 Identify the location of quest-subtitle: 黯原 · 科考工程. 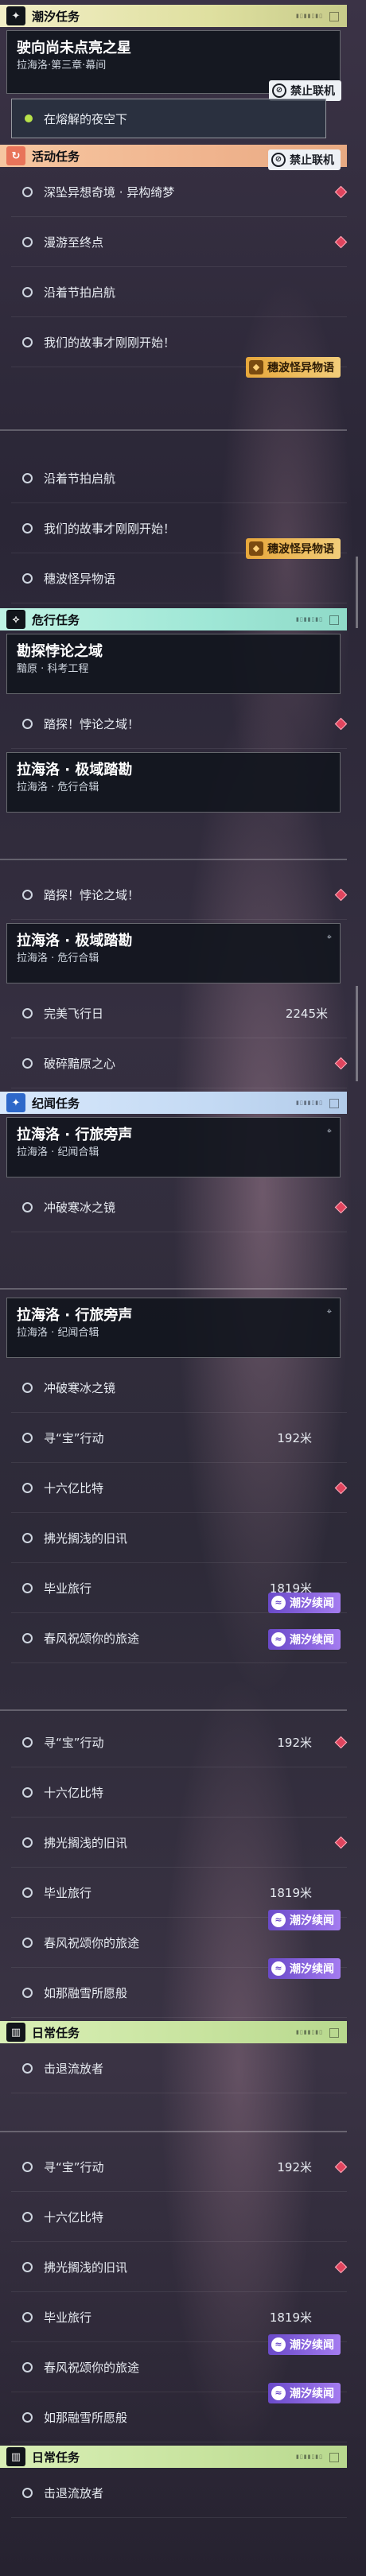
(53, 669).